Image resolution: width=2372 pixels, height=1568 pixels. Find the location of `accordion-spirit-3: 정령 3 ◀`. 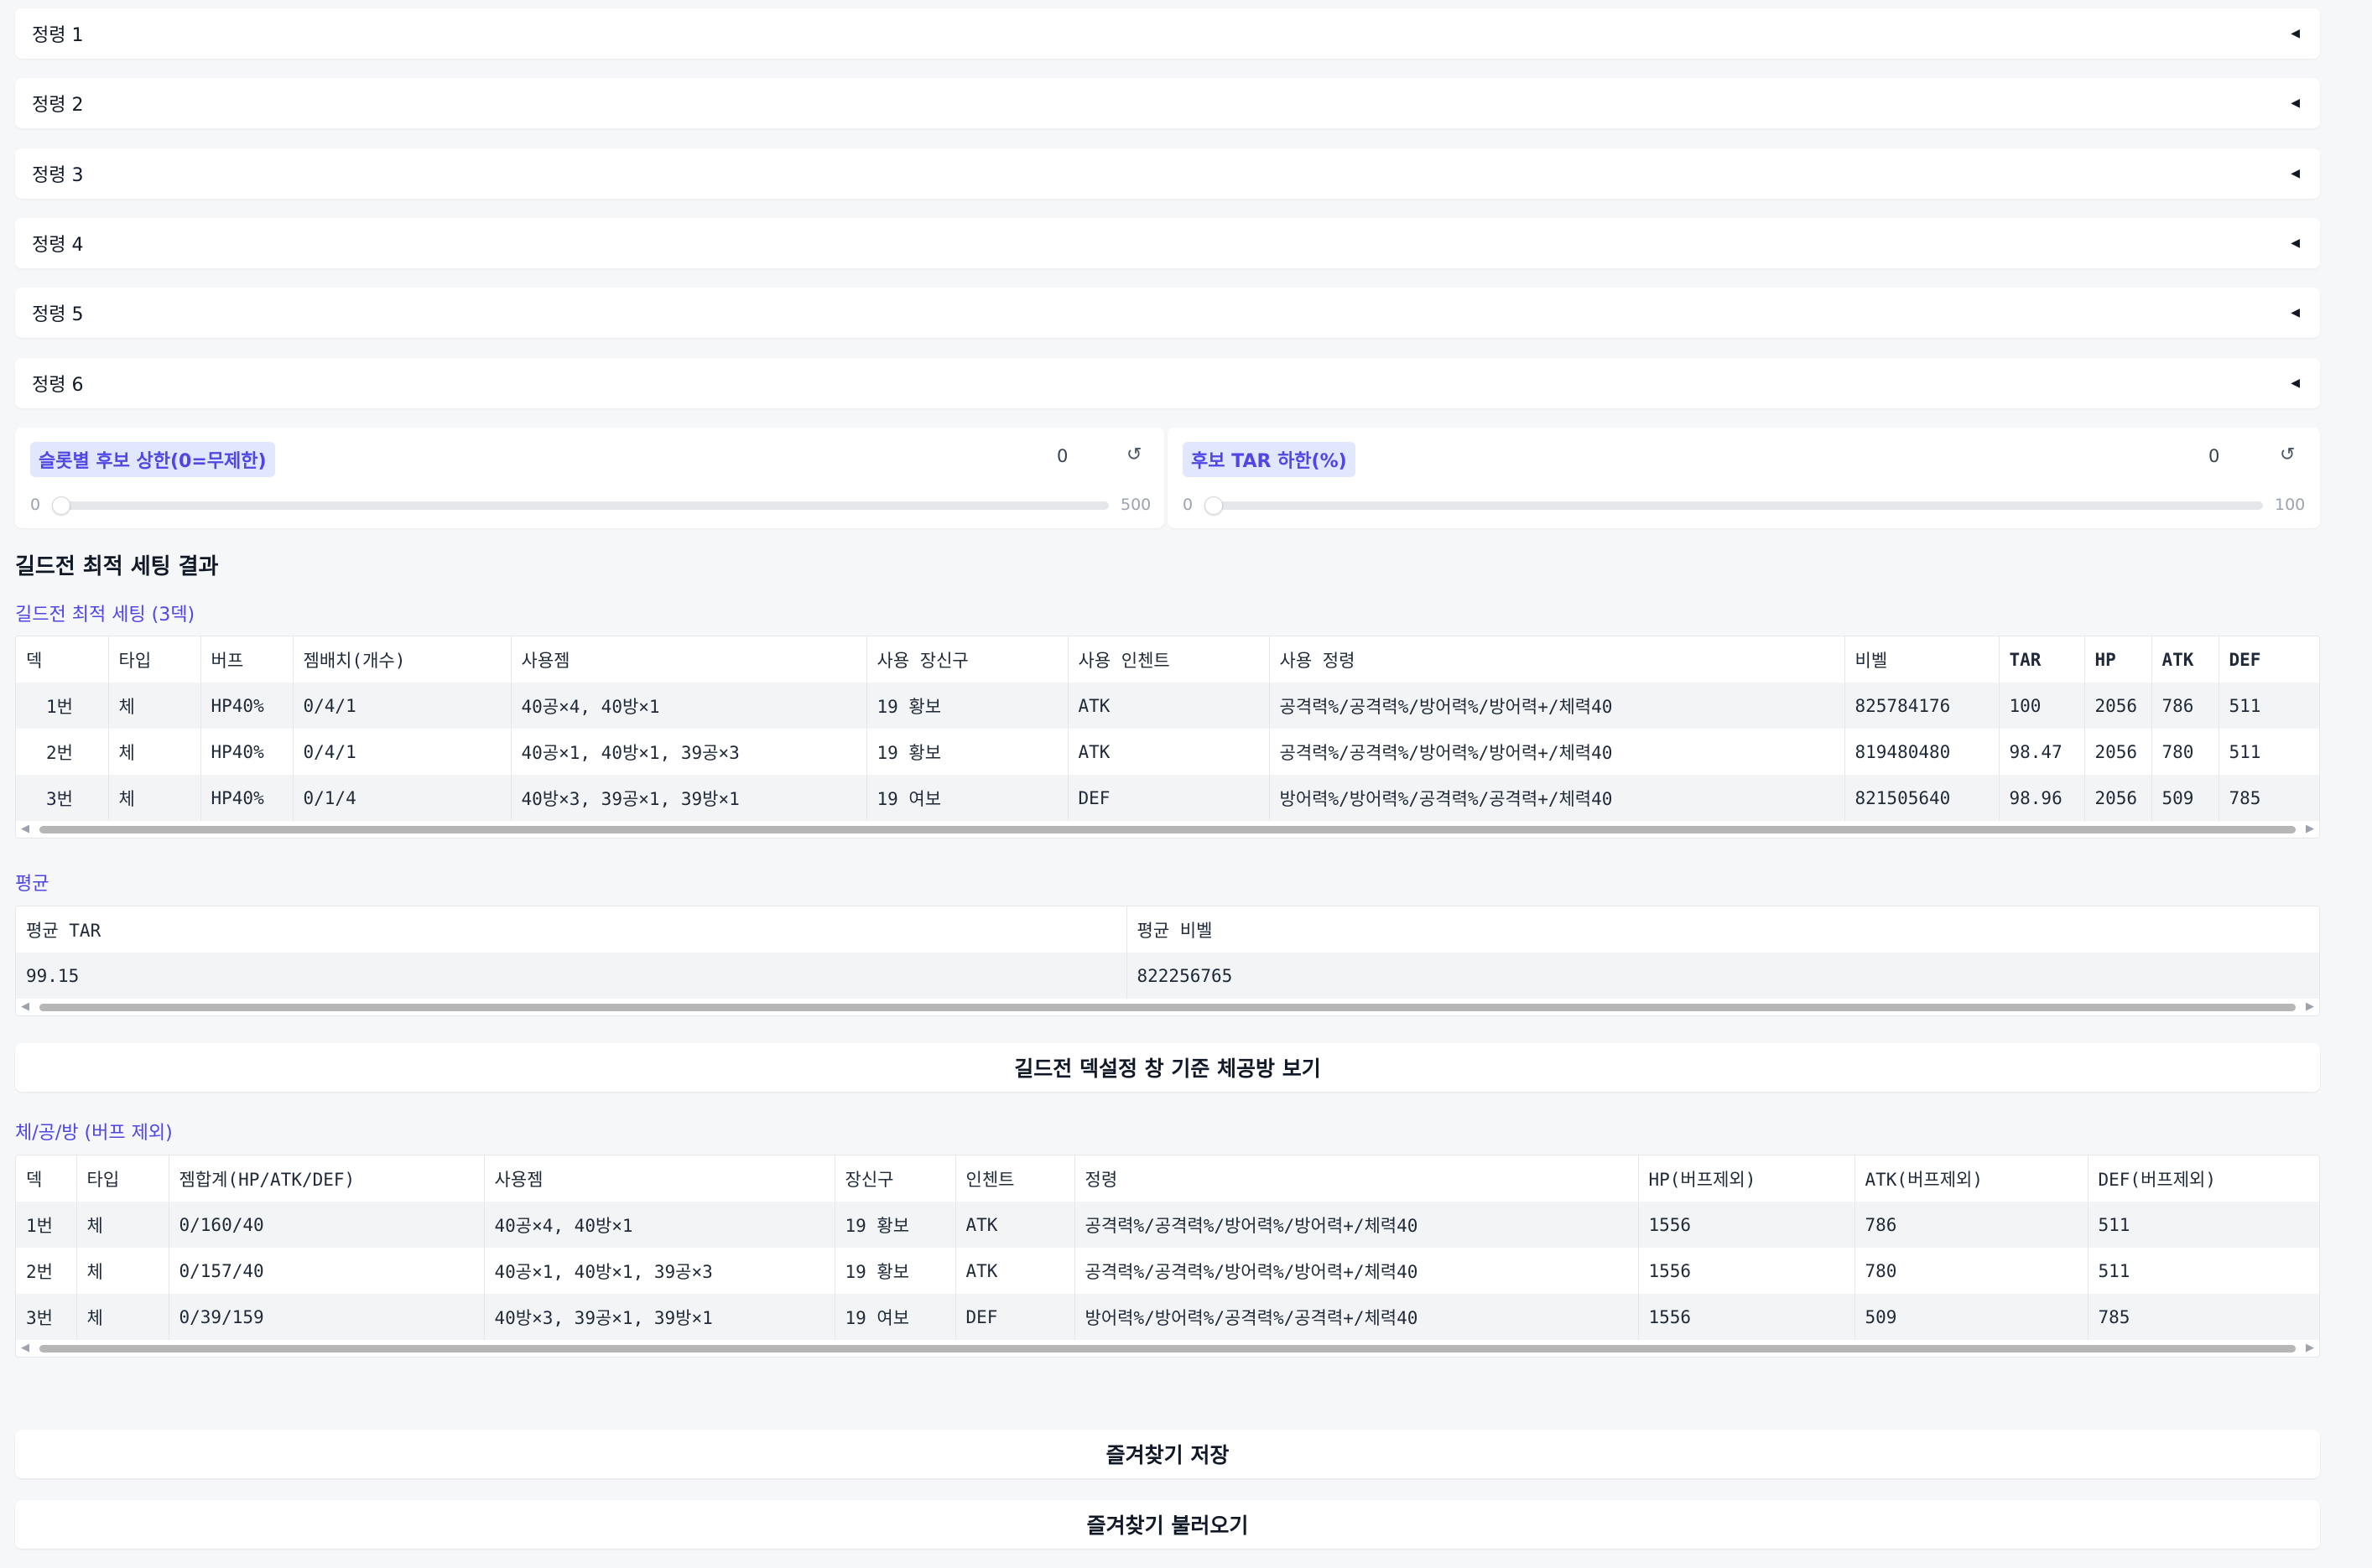

accordion-spirit-3: 정령 3 ◀ is located at coordinates (1167, 173).